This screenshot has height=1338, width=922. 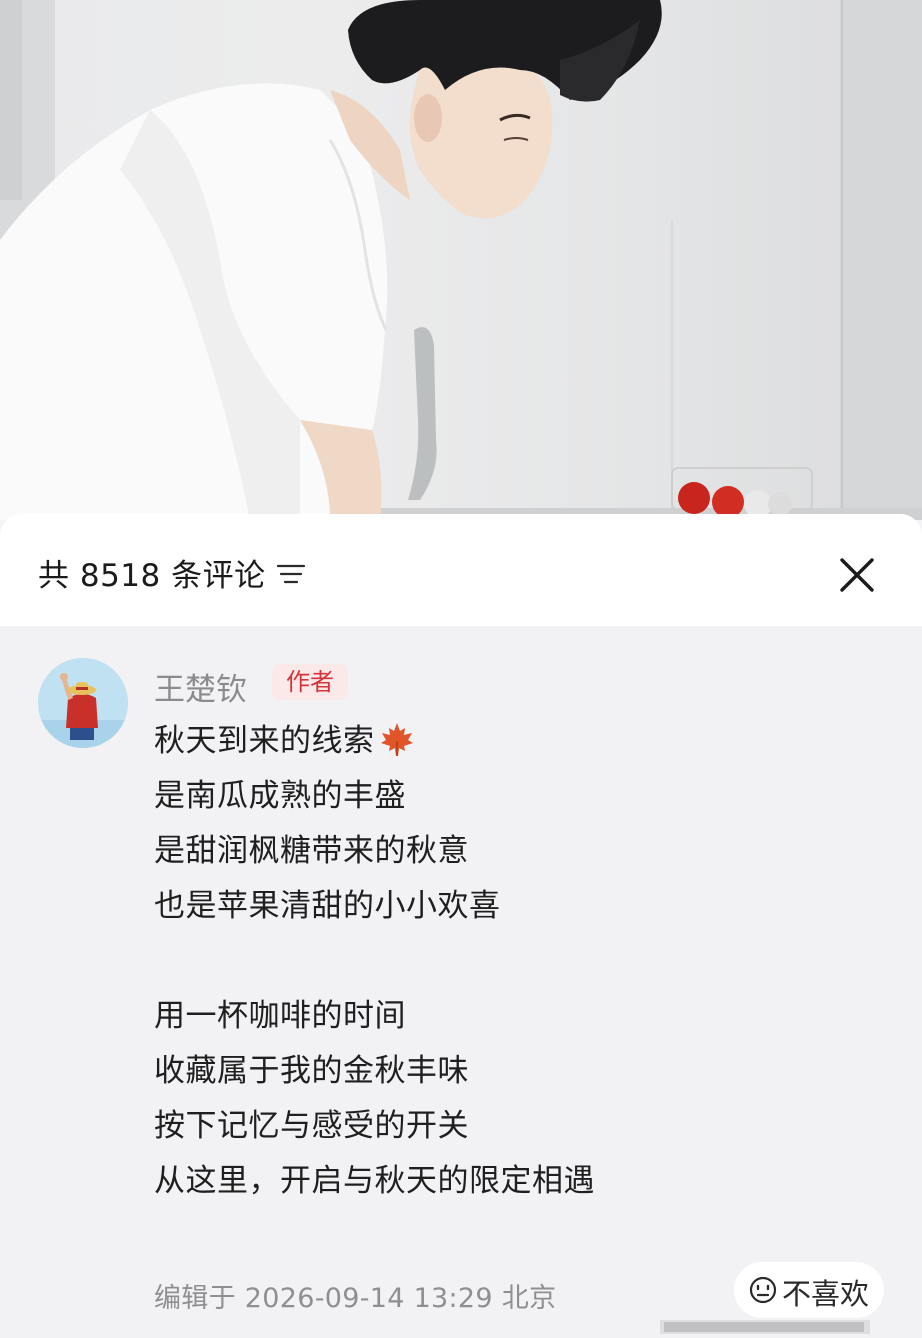 I want to click on dislike-button: 不喜欢, so click(x=809, y=1290).